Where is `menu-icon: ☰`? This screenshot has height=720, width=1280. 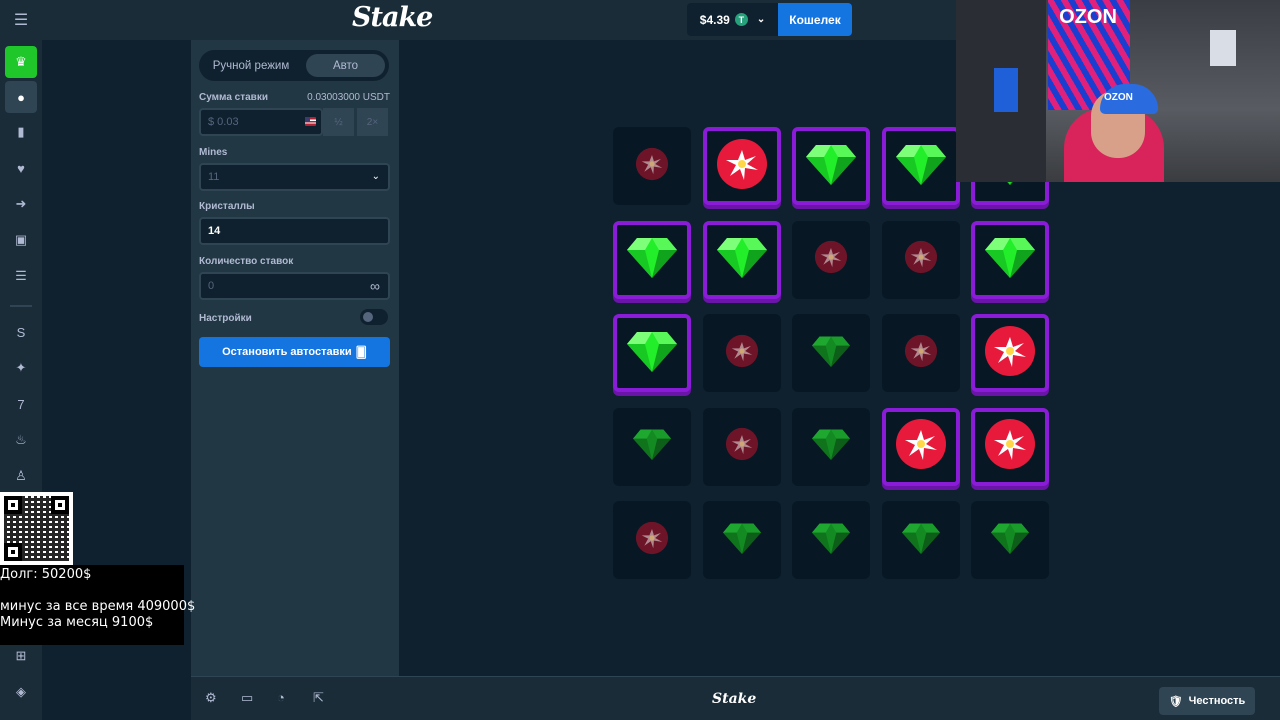 menu-icon: ☰ is located at coordinates (21, 20).